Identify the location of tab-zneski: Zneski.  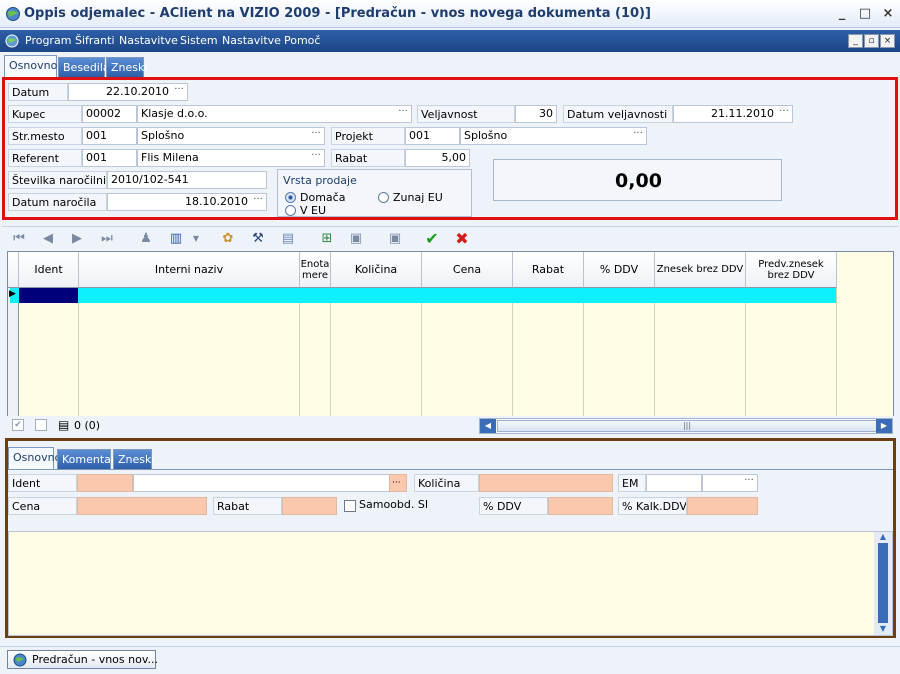
(126, 67).